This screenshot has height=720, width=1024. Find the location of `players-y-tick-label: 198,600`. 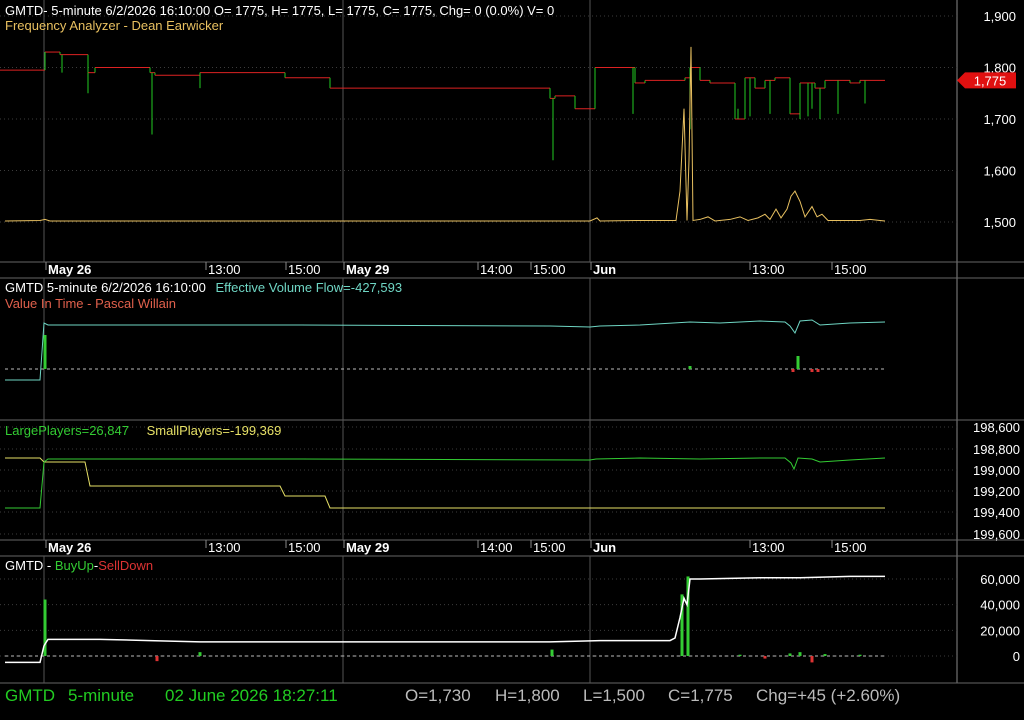

players-y-tick-label: 198,600 is located at coordinates (996, 427).